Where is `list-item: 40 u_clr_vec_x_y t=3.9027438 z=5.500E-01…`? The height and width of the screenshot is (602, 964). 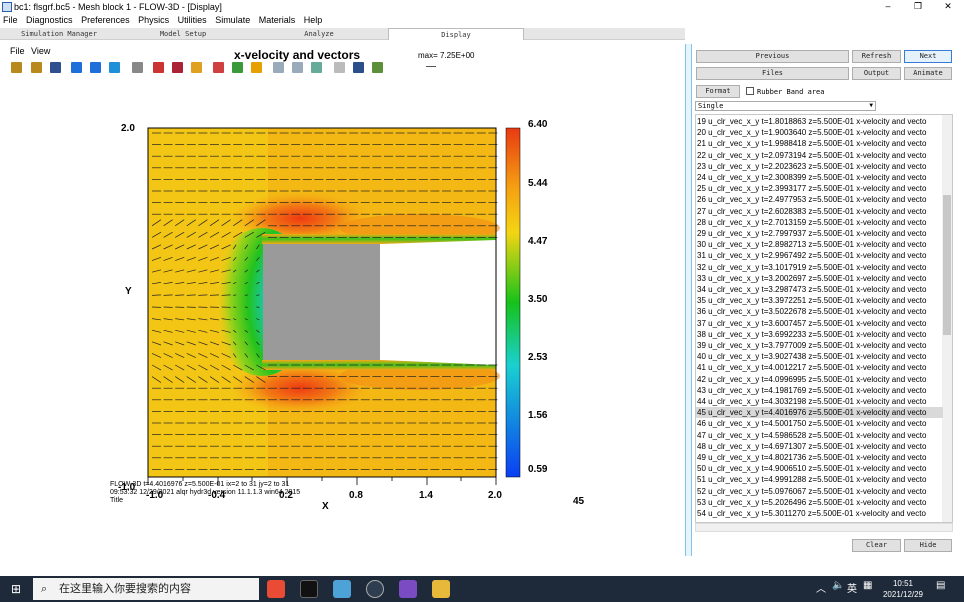 list-item: 40 u_clr_vec_x_y t=3.9027438 z=5.500E-01… is located at coordinates (819, 356).